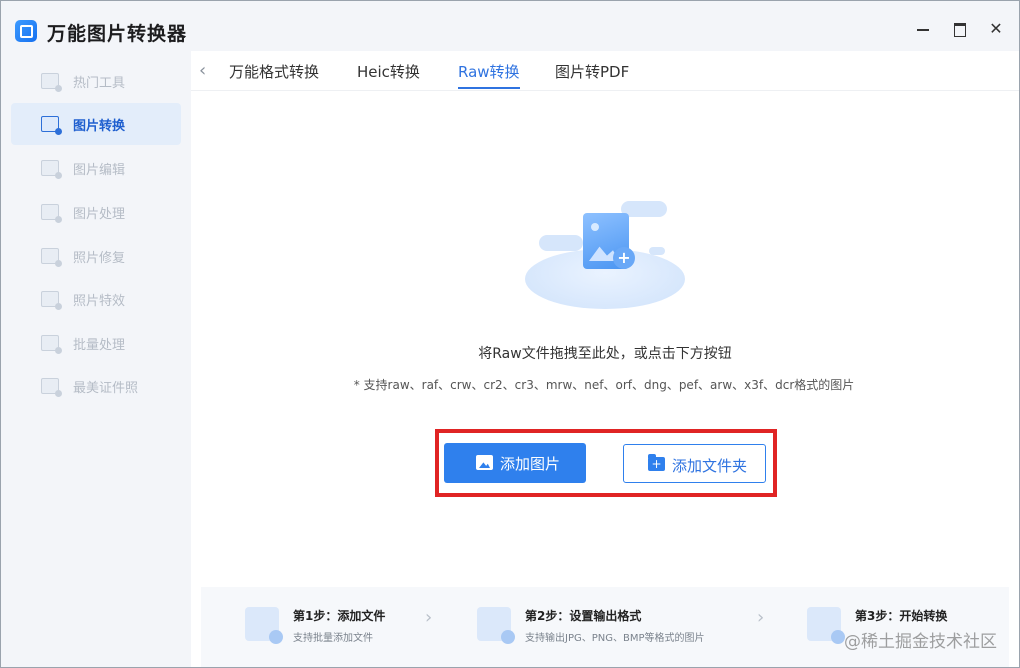 The image size is (1020, 668). Describe the element at coordinates (51, 82) in the screenshot. I see `hot-tools-icon` at that location.